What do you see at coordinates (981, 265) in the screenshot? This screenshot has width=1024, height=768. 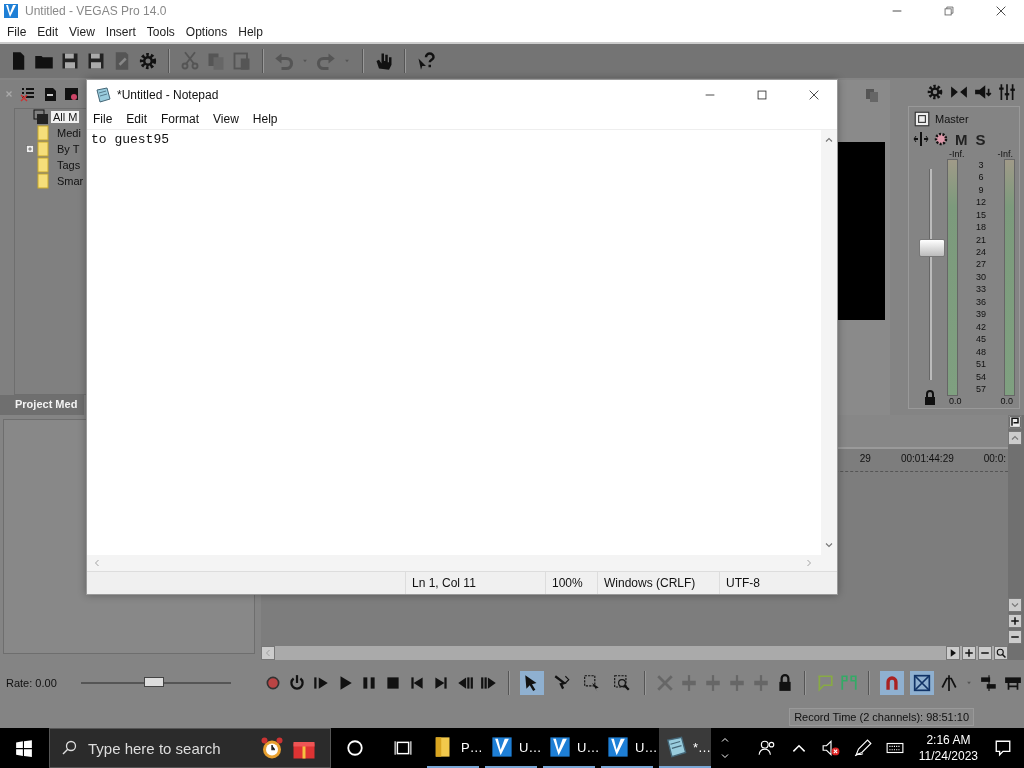 I see `scale-label: 27` at bounding box center [981, 265].